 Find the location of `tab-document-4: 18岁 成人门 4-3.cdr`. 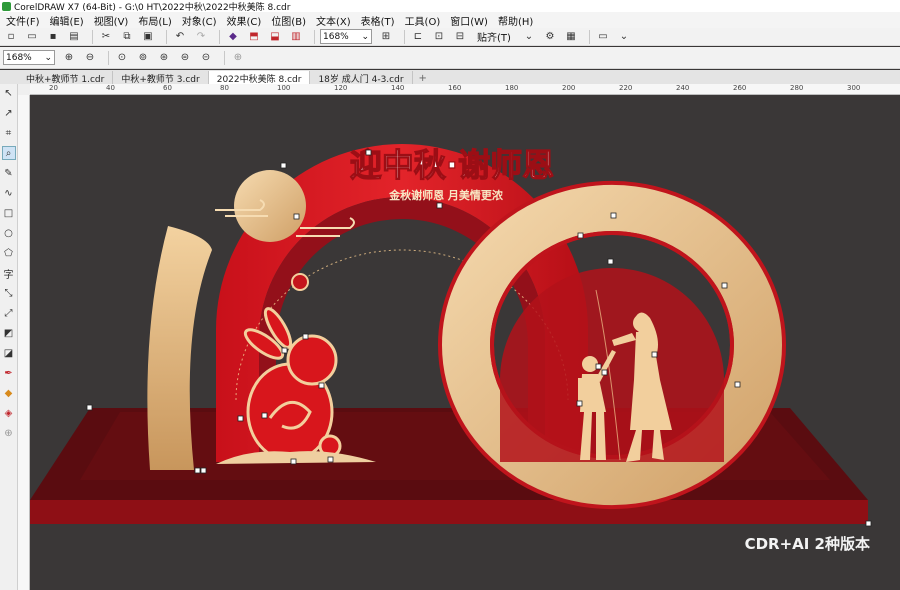

tab-document-4: 18岁 成人门 4-3.cdr is located at coordinates (361, 78).